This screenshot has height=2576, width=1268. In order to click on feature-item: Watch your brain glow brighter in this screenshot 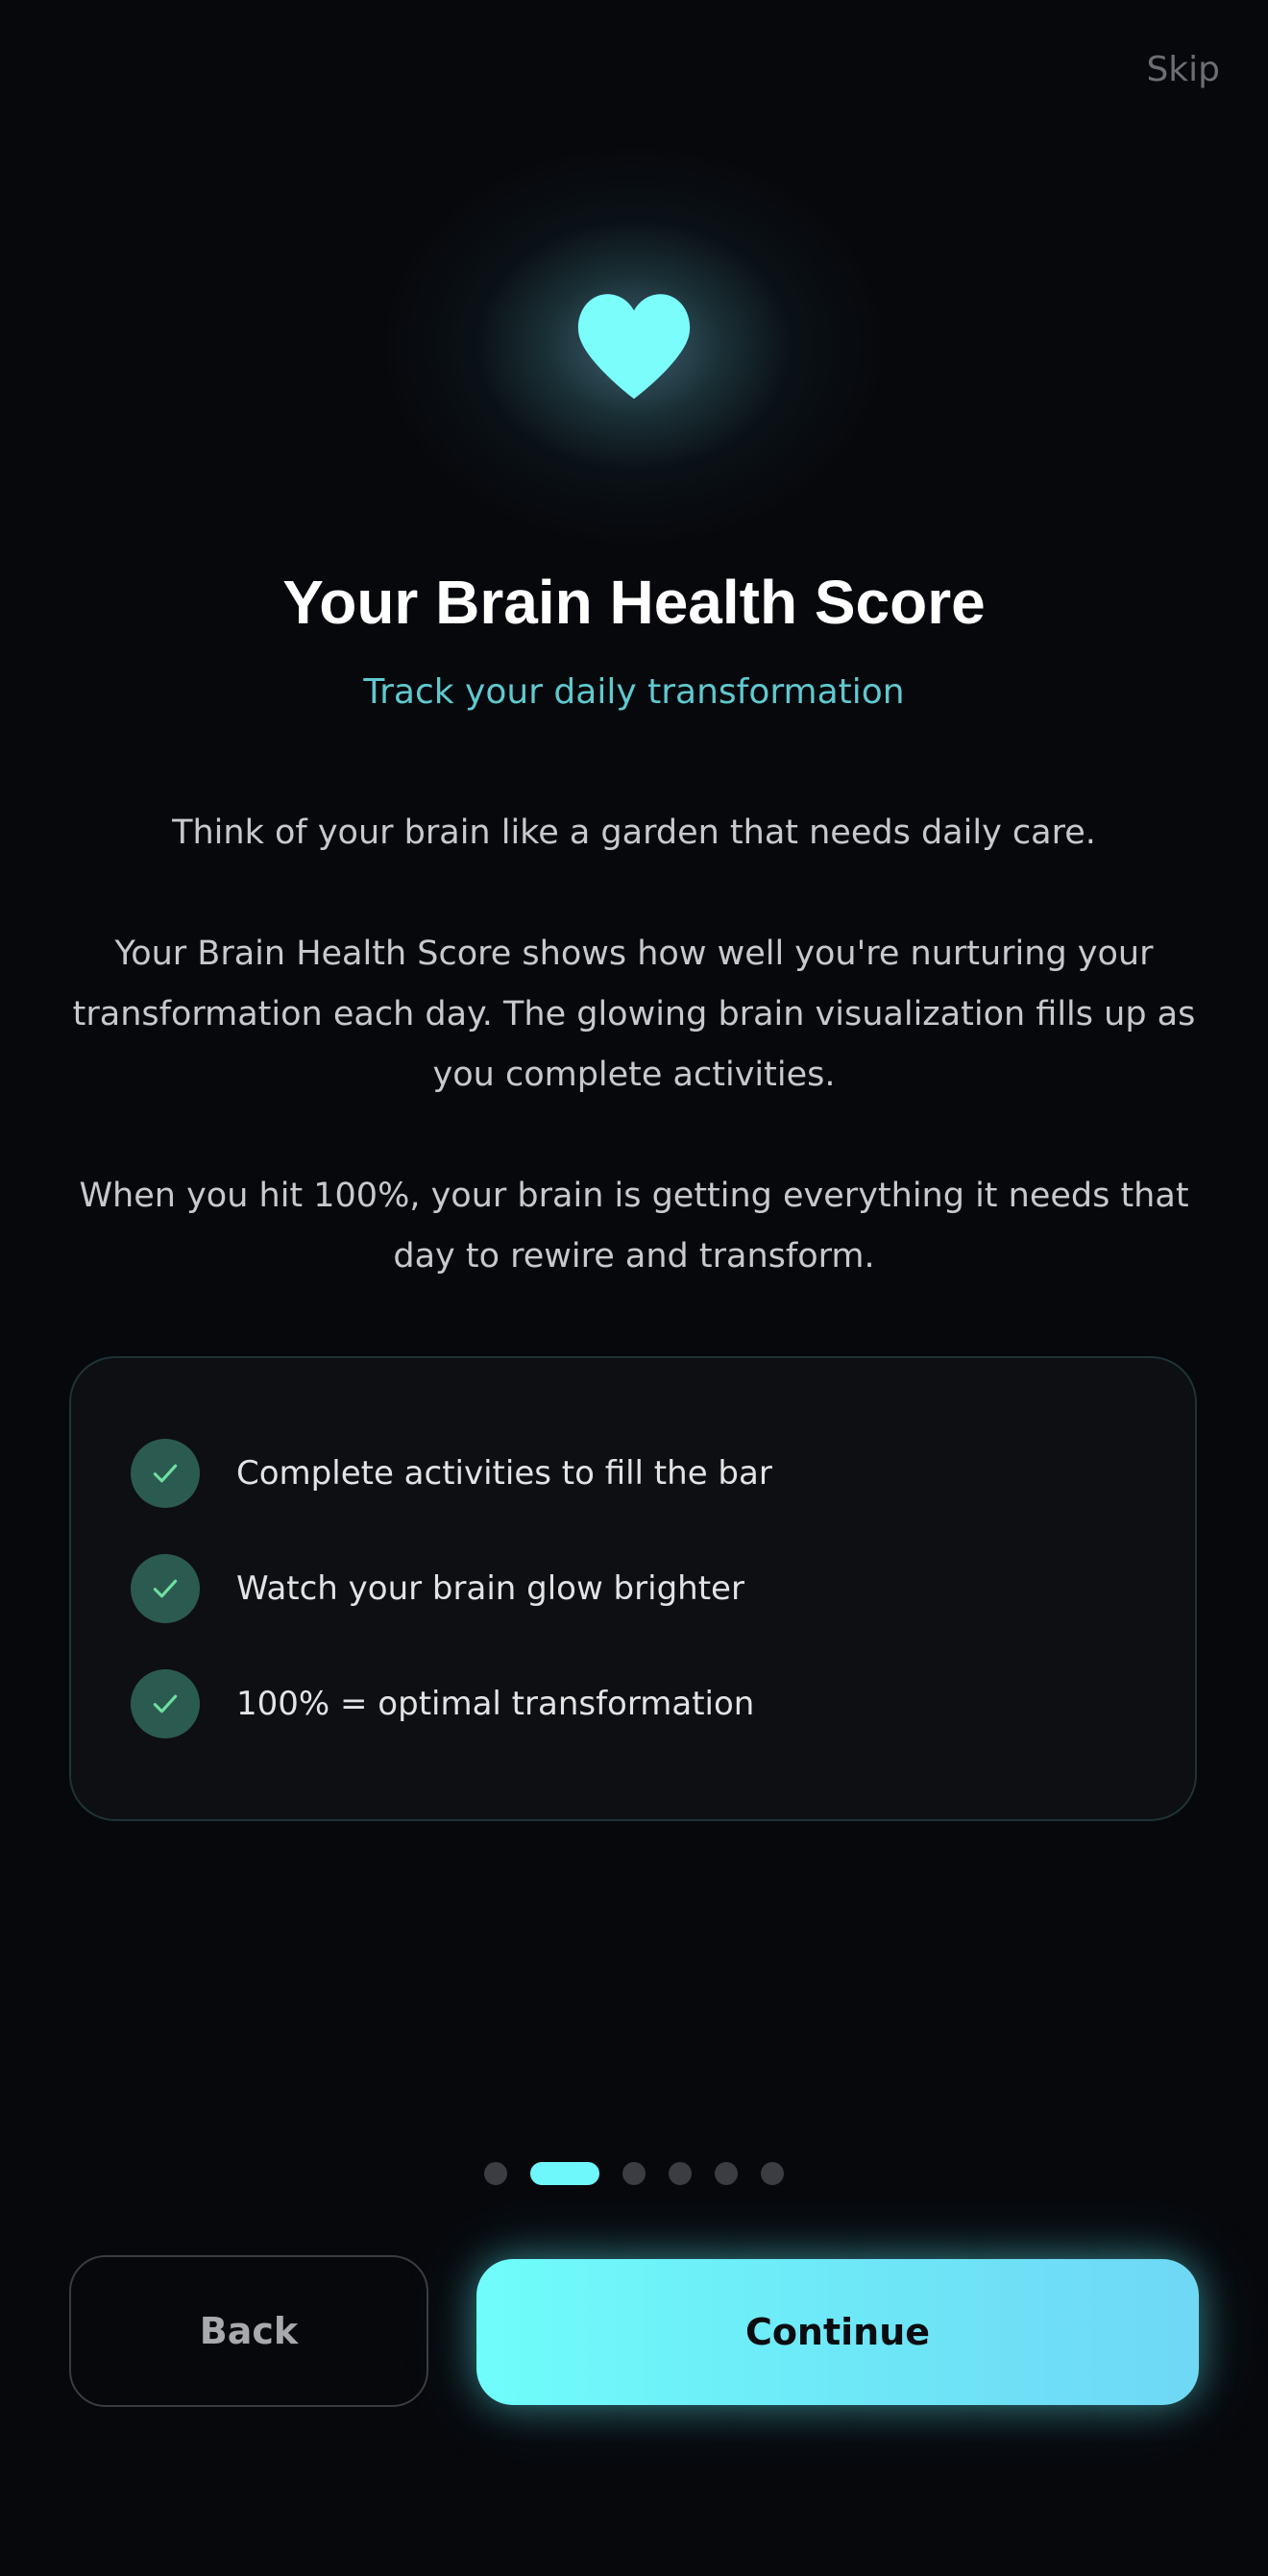, I will do `click(437, 1588)`.